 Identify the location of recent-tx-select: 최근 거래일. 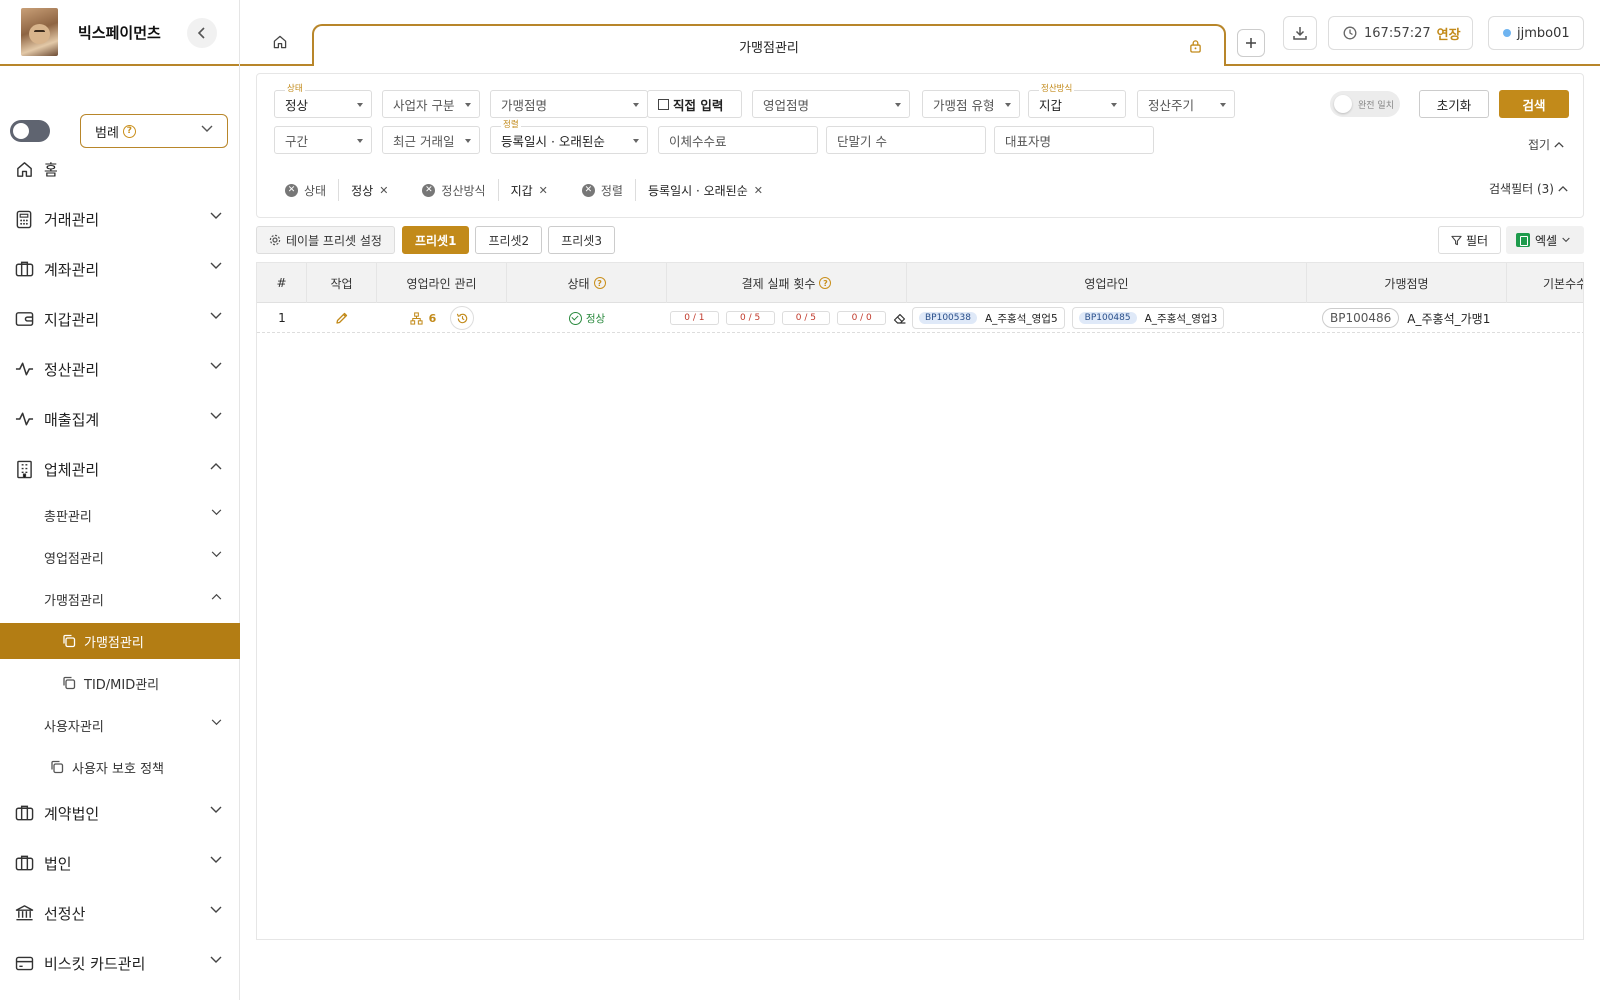
(431, 140).